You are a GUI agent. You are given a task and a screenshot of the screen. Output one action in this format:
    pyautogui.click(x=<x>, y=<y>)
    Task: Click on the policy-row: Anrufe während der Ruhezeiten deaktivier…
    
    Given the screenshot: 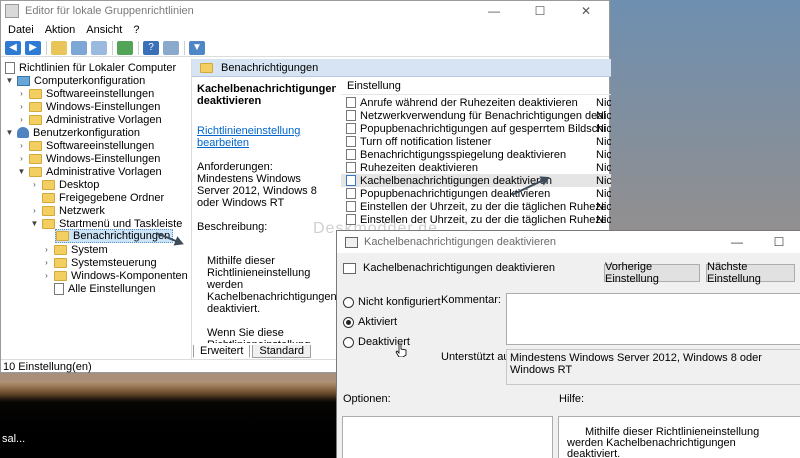 What is the action you would take?
    pyautogui.click(x=476, y=102)
    